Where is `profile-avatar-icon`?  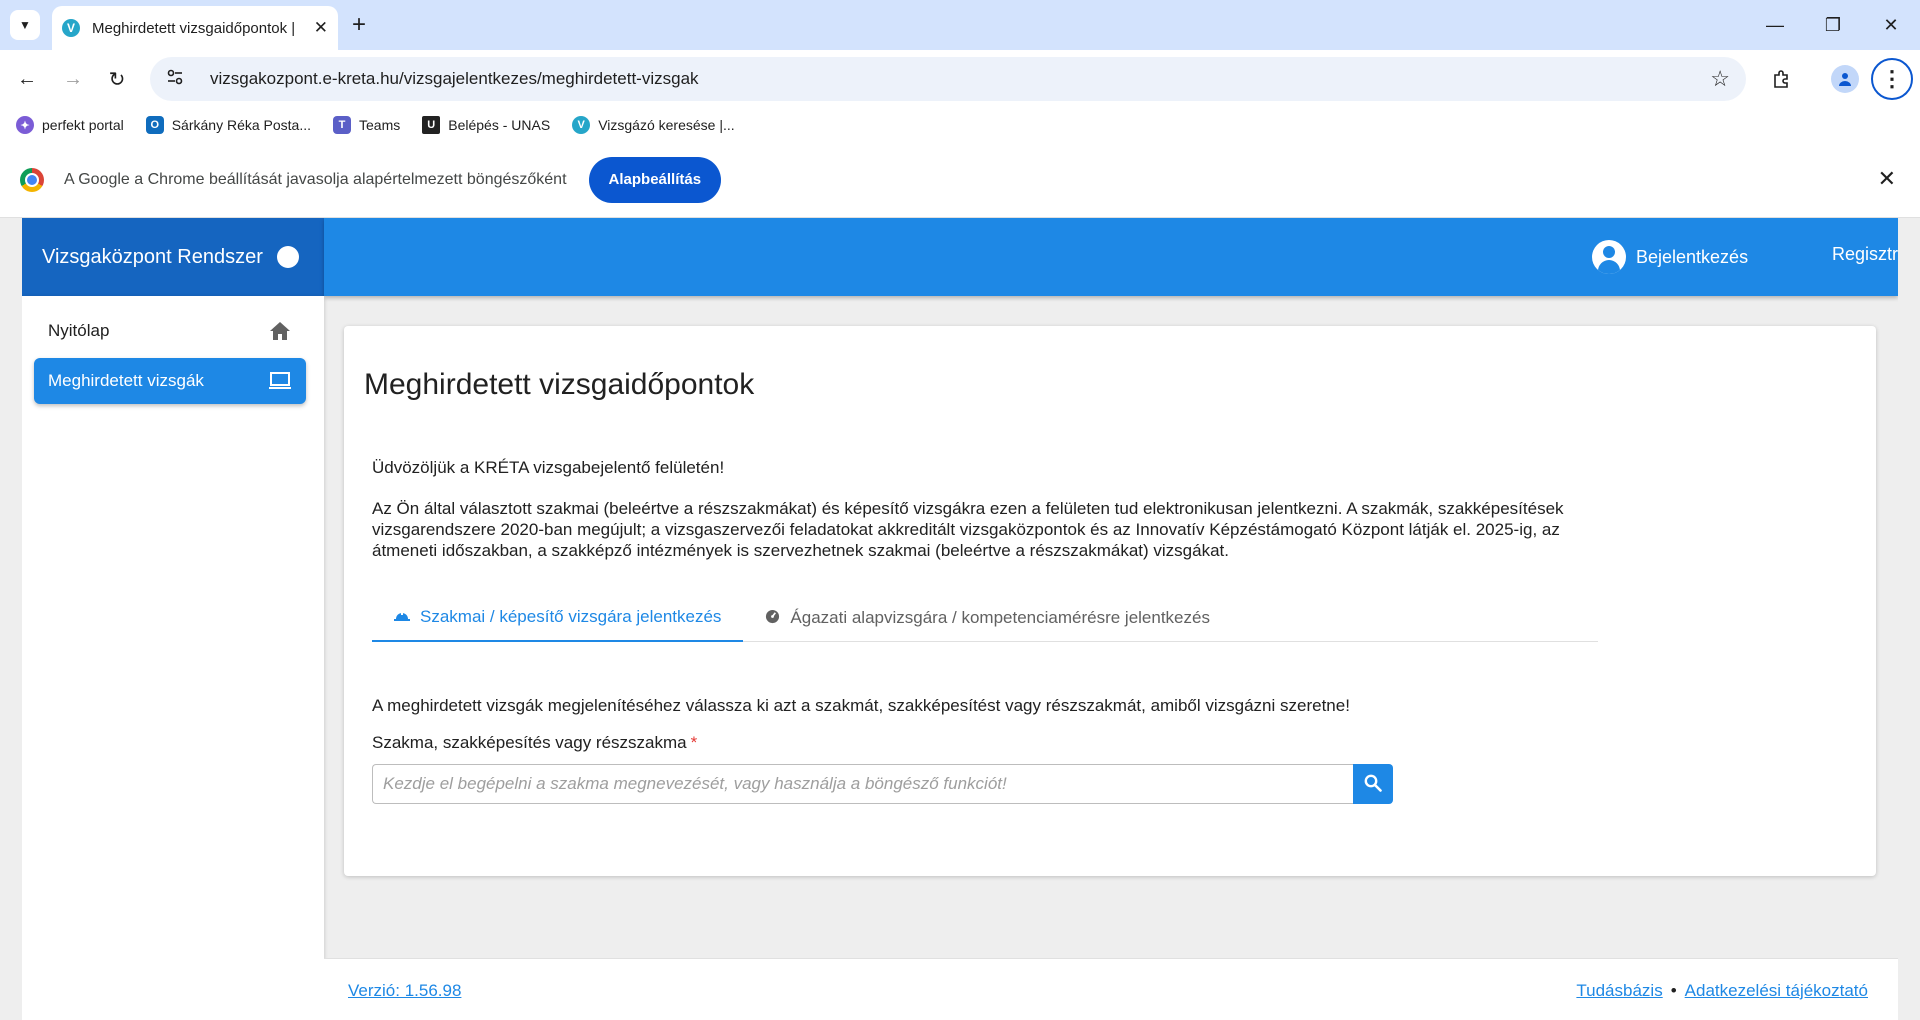
profile-avatar-icon is located at coordinates (1845, 79).